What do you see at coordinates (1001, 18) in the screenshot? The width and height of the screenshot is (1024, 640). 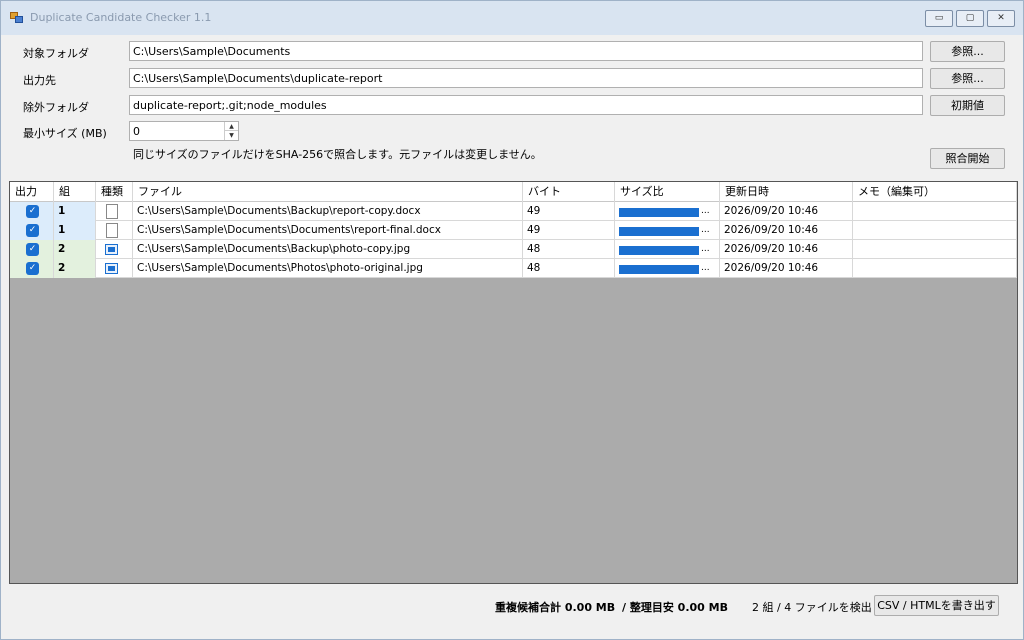 I see `close-button: ✕` at bounding box center [1001, 18].